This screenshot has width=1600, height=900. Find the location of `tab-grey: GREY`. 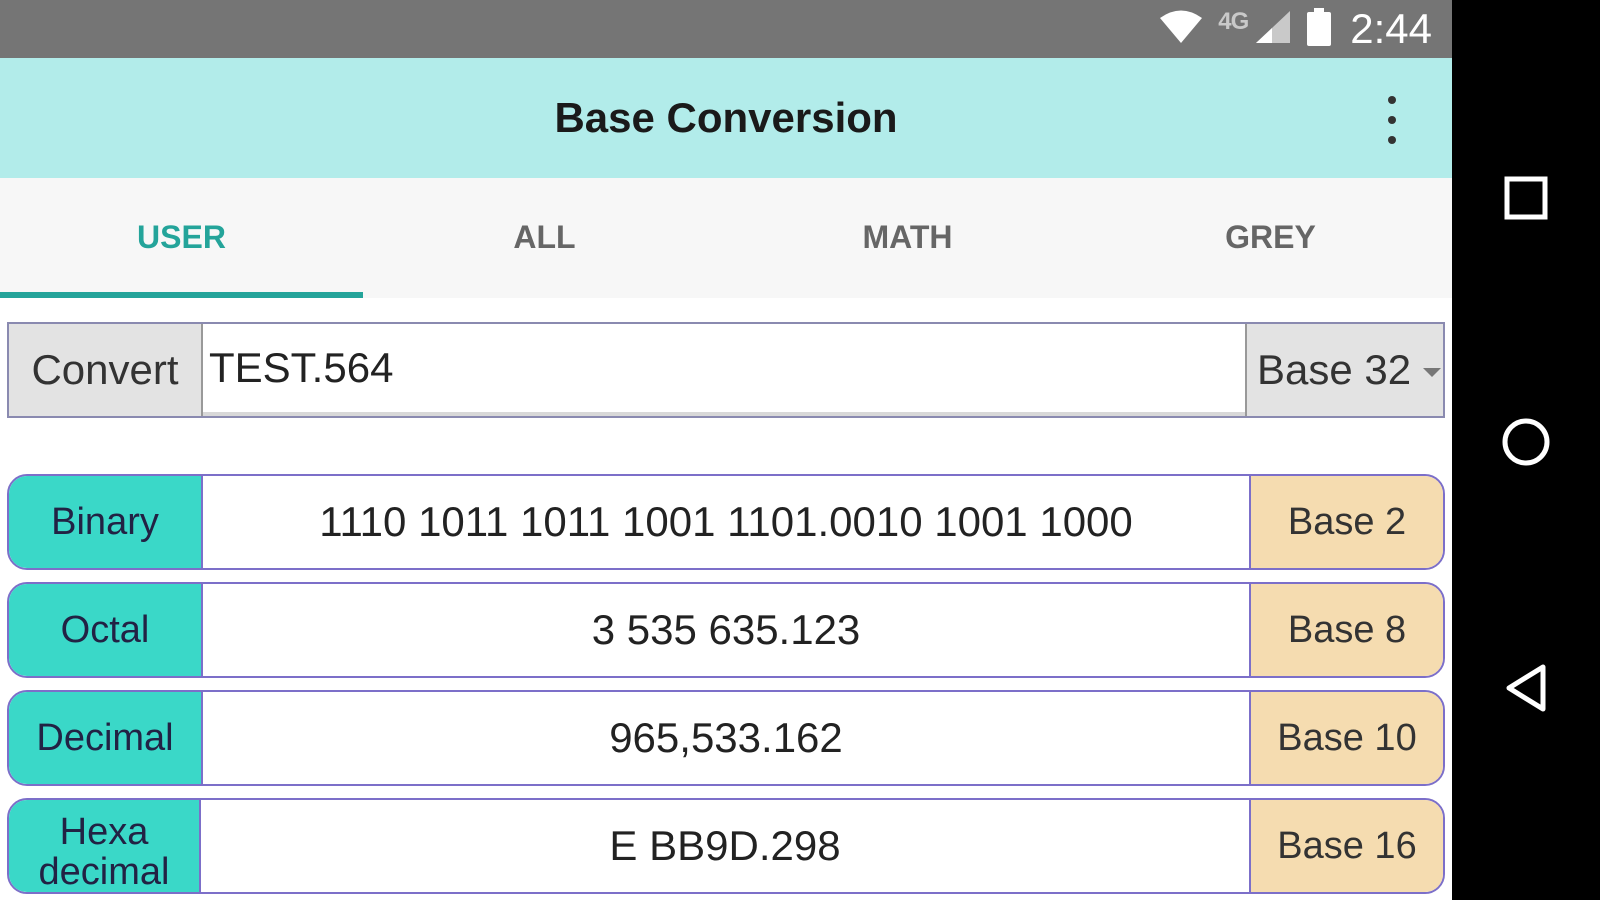

tab-grey: GREY is located at coordinates (1270, 238).